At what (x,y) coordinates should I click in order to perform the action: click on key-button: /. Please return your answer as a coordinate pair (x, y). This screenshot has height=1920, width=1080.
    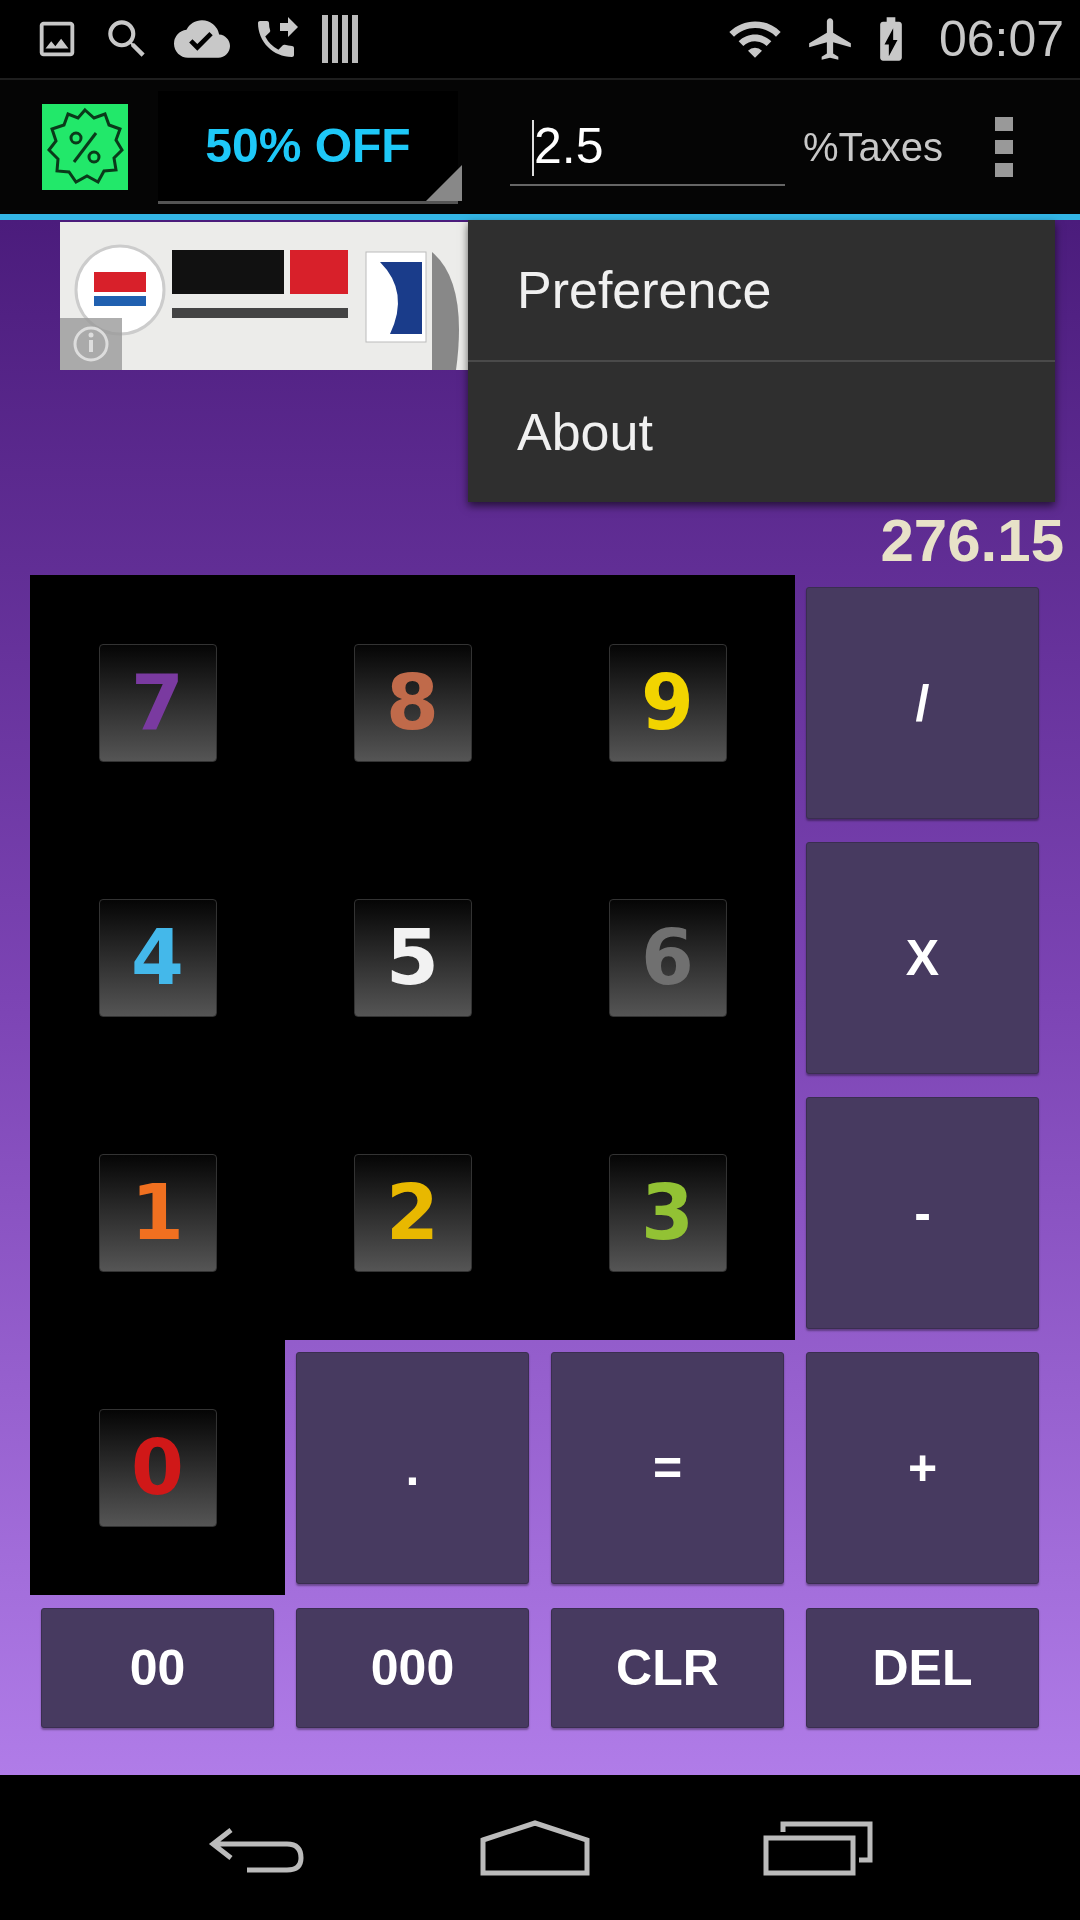
    Looking at the image, I should click on (922, 702).